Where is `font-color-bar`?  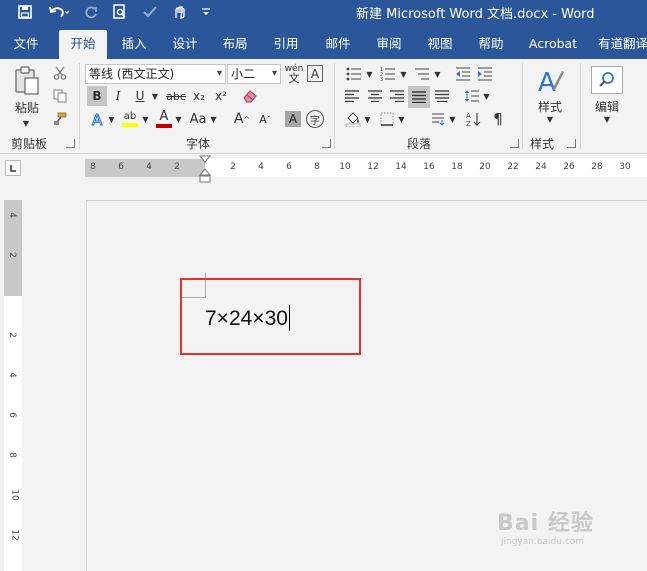 font-color-bar is located at coordinates (164, 125).